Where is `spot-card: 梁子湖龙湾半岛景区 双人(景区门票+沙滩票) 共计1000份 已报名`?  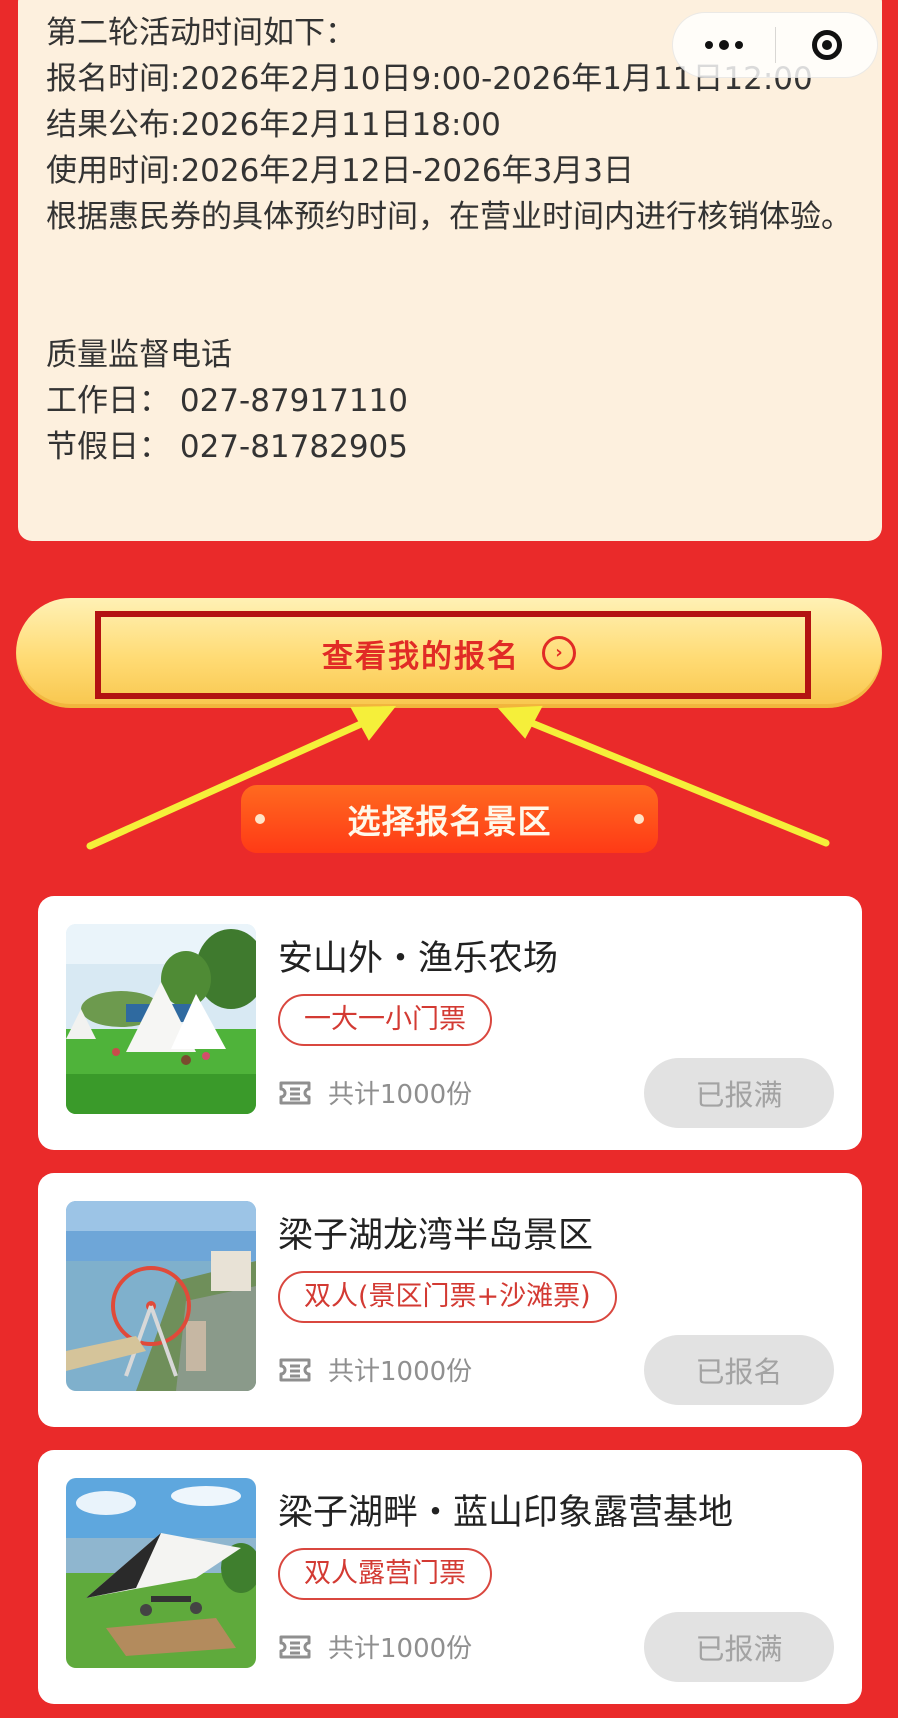
spot-card: 梁子湖龙湾半岛景区 双人(景区门票+沙滩票) 共计1000份 已报名 is located at coordinates (450, 1300).